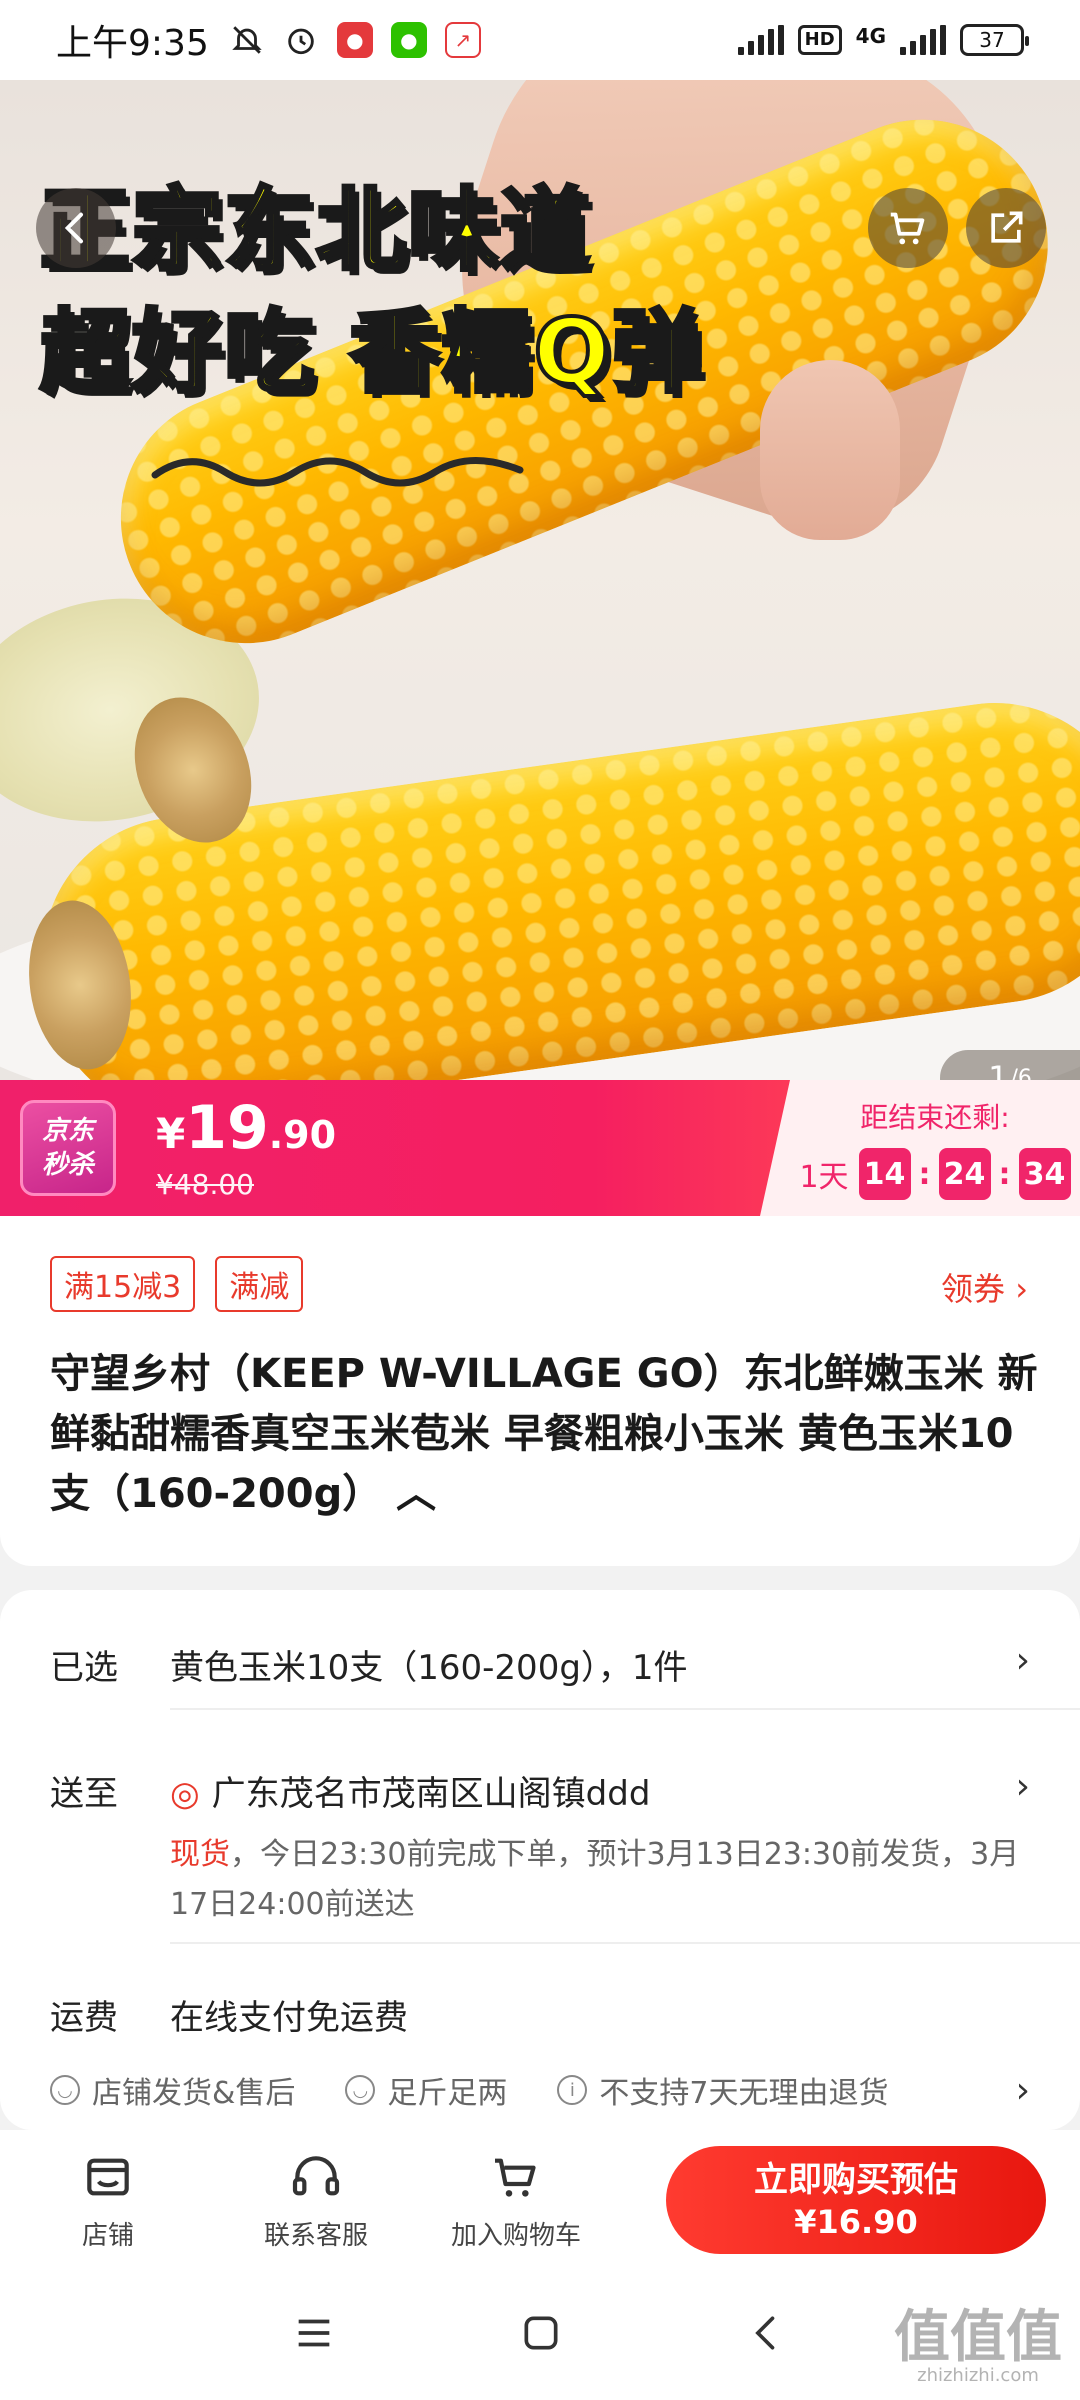 The height and width of the screenshot is (2400, 1080). What do you see at coordinates (572, 2090) in the screenshot?
I see `info-icon: i` at bounding box center [572, 2090].